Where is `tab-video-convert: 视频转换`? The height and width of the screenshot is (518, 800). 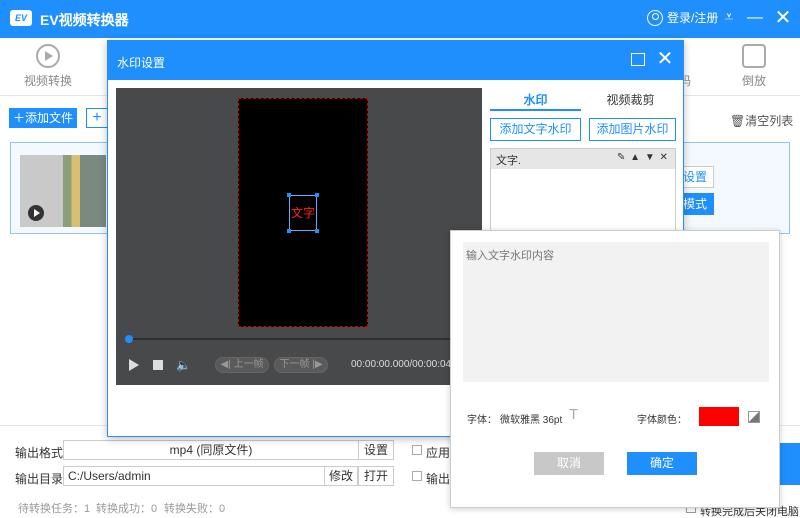
tab-video-convert: 视频转换 is located at coordinates (48, 66).